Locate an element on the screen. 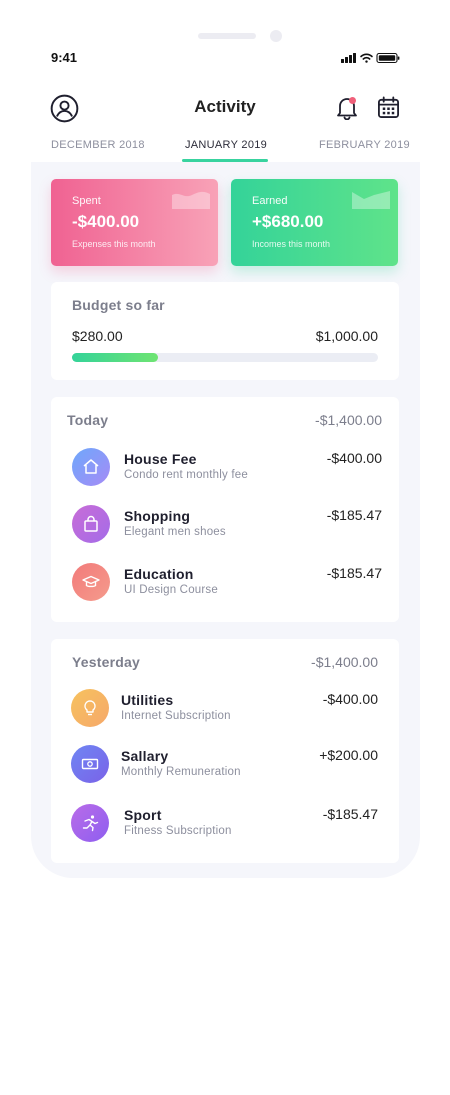 This screenshot has width=450, height=1095. transaction-name: Education is located at coordinates (159, 574).